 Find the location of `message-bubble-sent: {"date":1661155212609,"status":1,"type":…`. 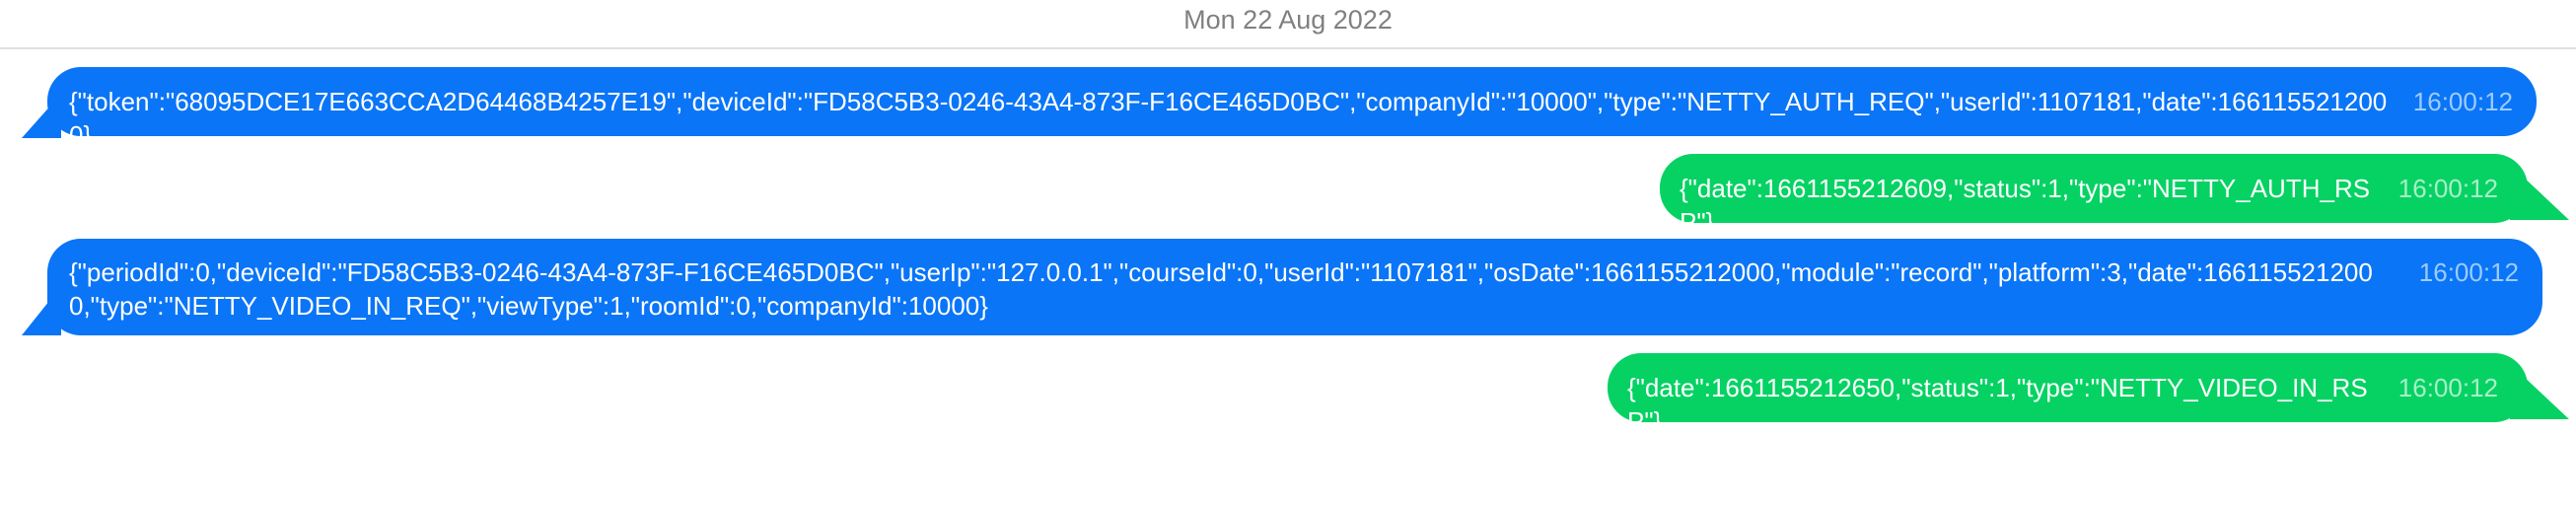

message-bubble-sent: {"date":1661155212609,"status":1,"type":… is located at coordinates (2094, 195).